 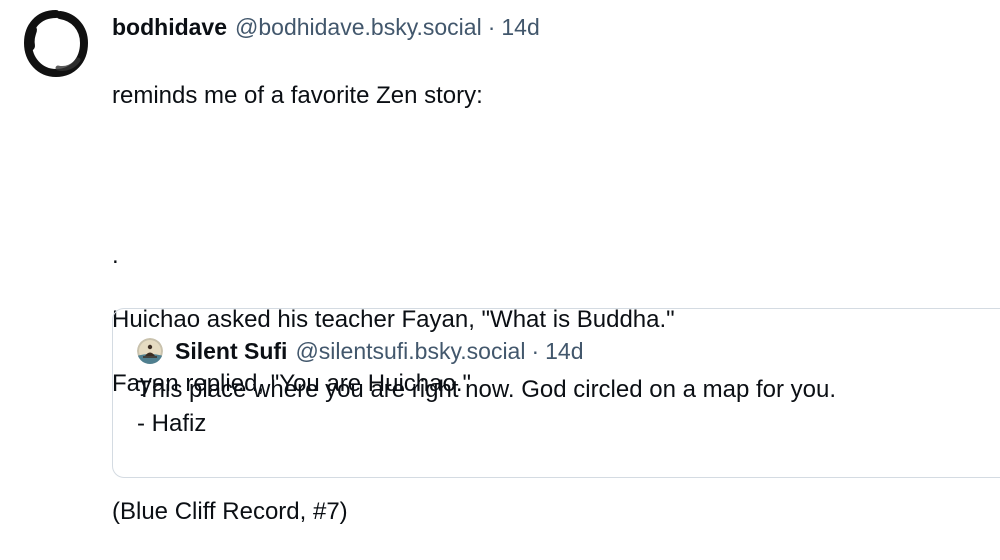 I want to click on author-display-name: bodhidave, so click(x=169, y=27).